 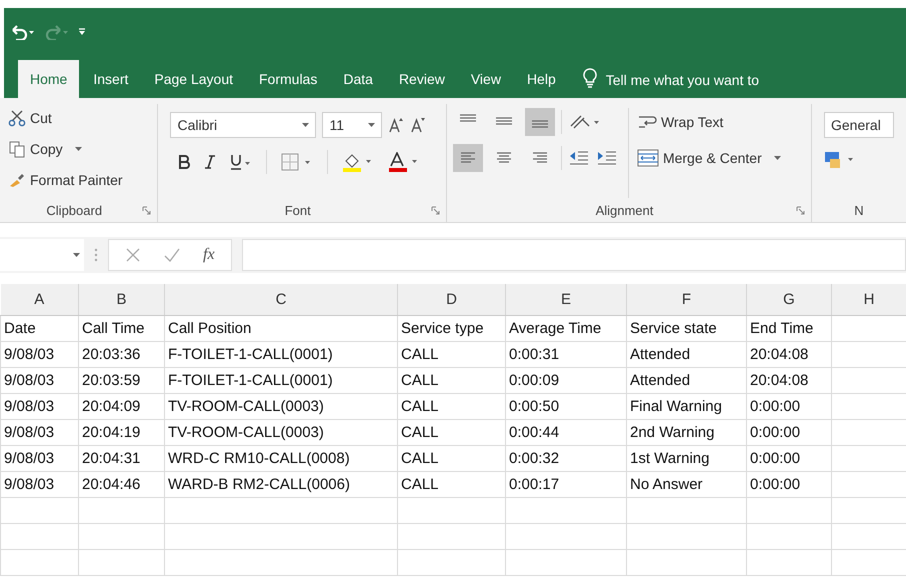 What do you see at coordinates (566, 485) in the screenshot?
I see `table-cell: 0:00:17` at bounding box center [566, 485].